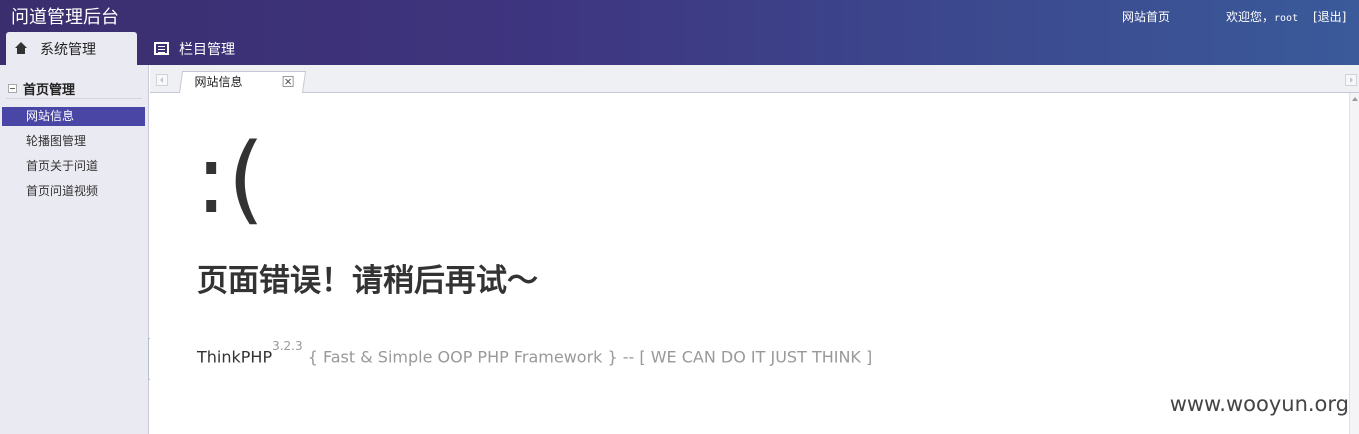  Describe the element at coordinates (12, 88) in the screenshot. I see `collapse-icon` at that location.